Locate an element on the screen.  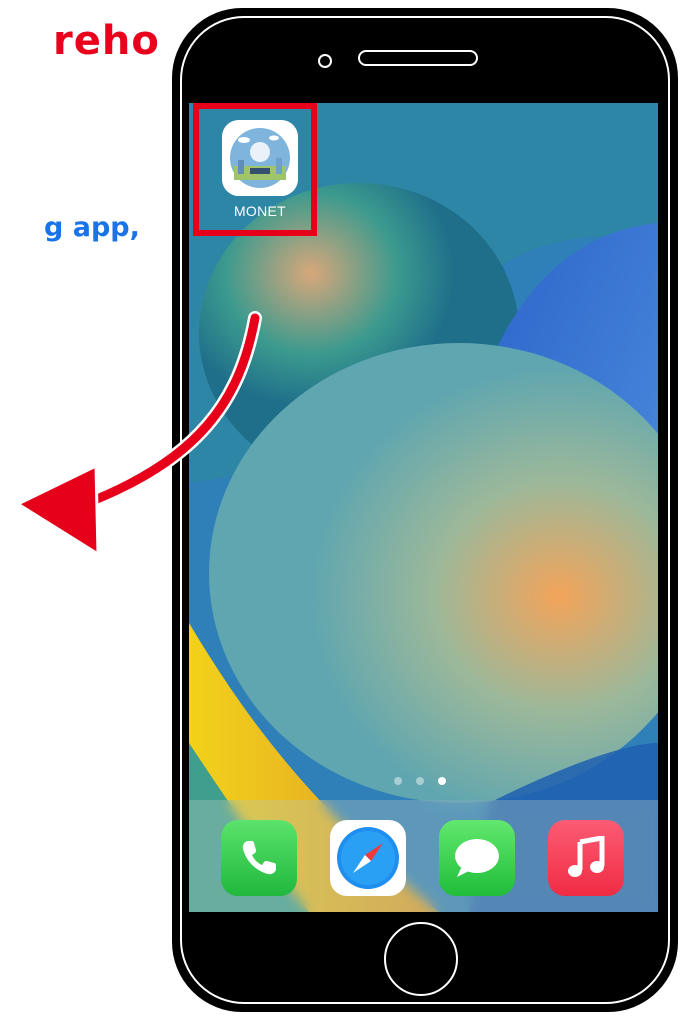
curved-arrow-icon is located at coordinates (138, 434).